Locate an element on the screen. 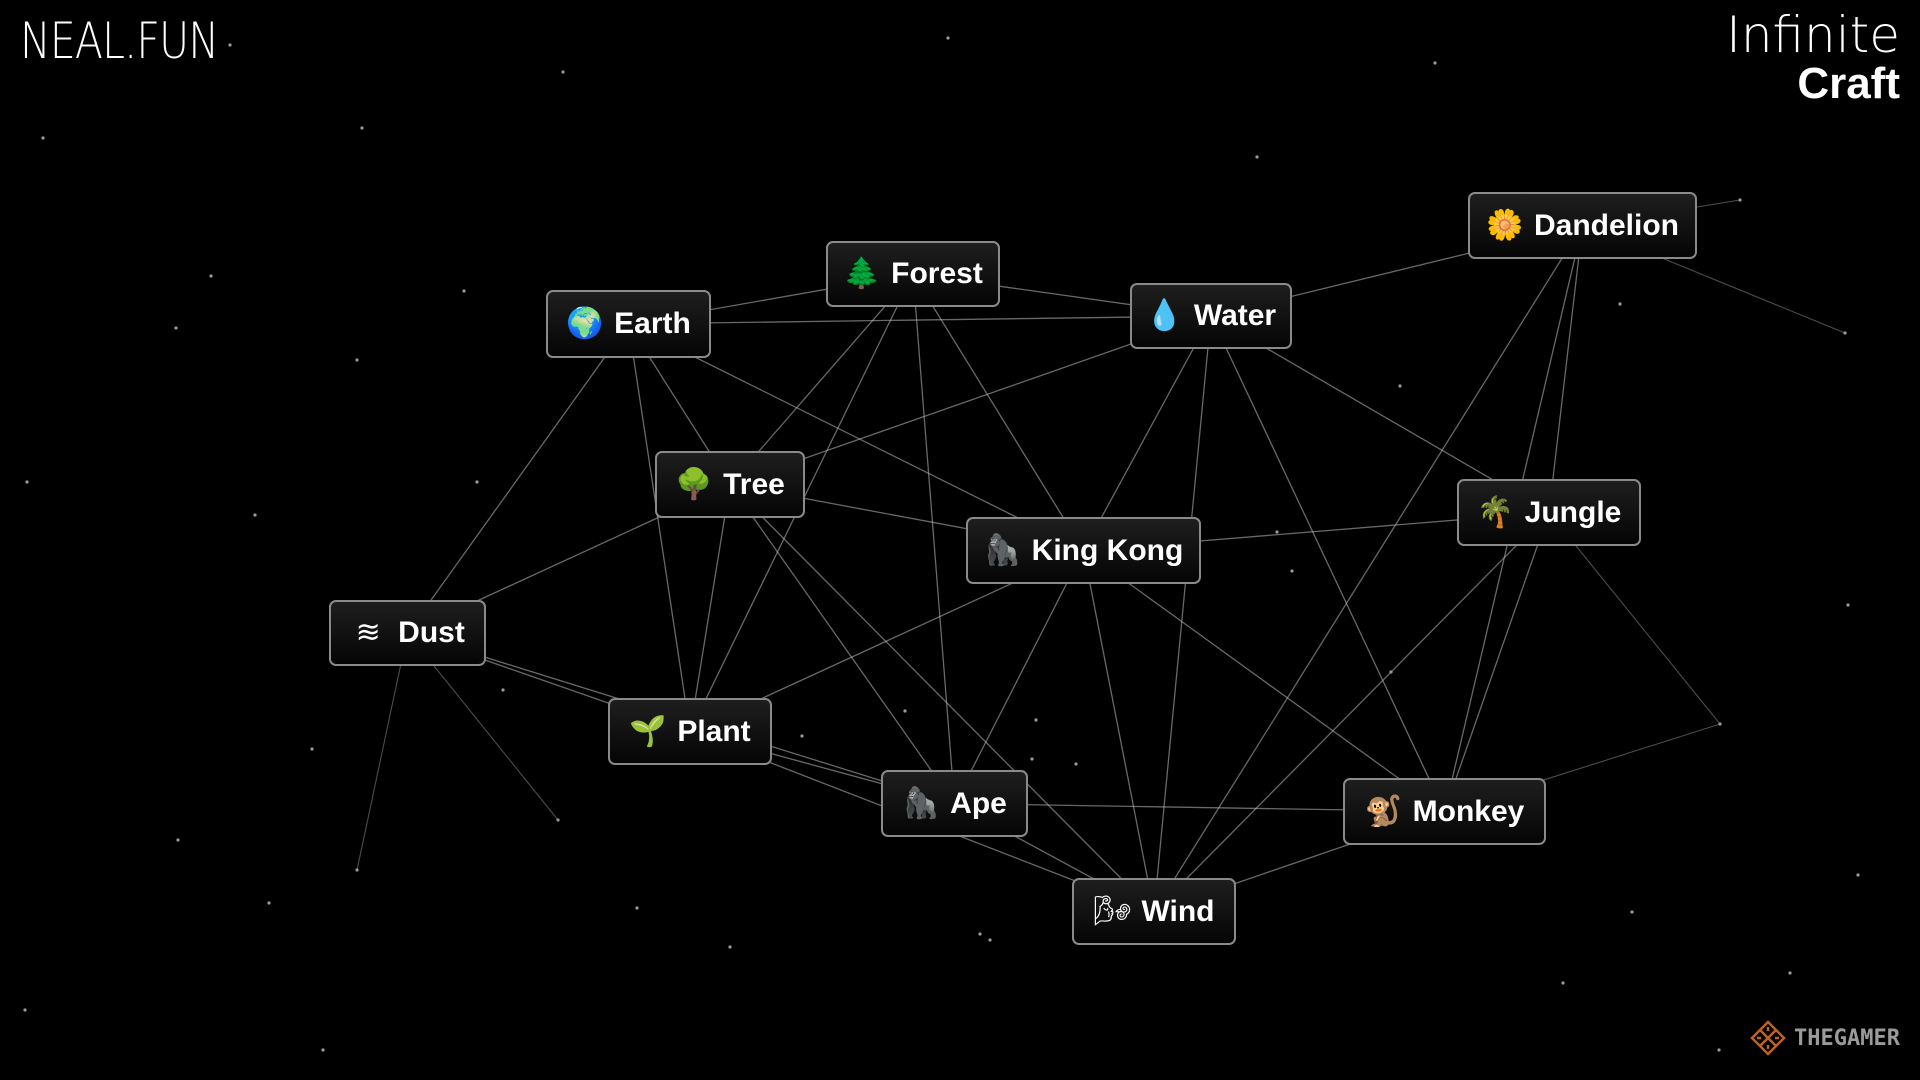  monkey-icon: 🐒 is located at coordinates (1383, 811).